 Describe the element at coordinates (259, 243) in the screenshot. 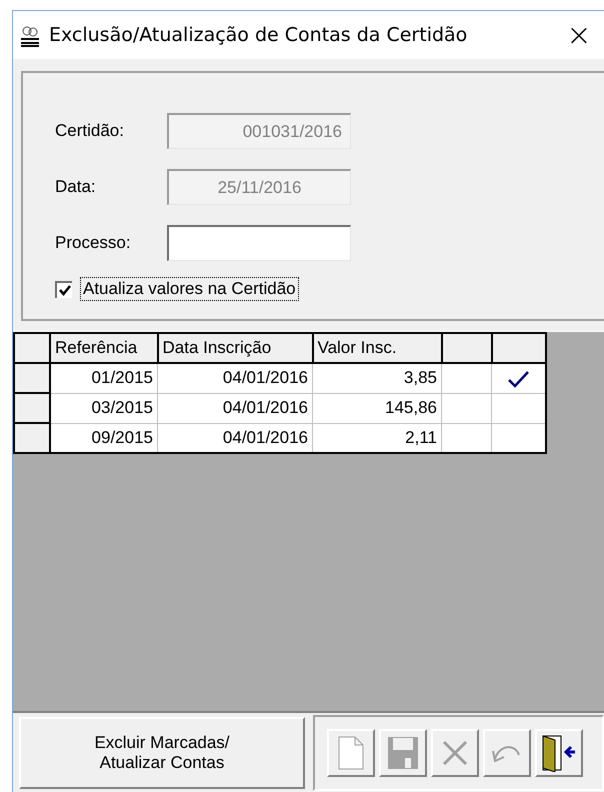

I see `input-field` at that location.